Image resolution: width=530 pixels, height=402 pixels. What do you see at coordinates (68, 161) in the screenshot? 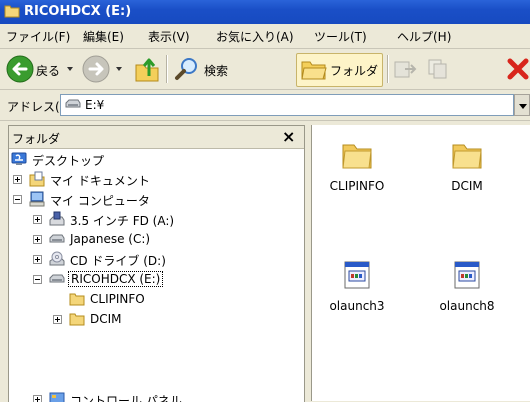
I see `tree-item-label: デスクトップ` at bounding box center [68, 161].